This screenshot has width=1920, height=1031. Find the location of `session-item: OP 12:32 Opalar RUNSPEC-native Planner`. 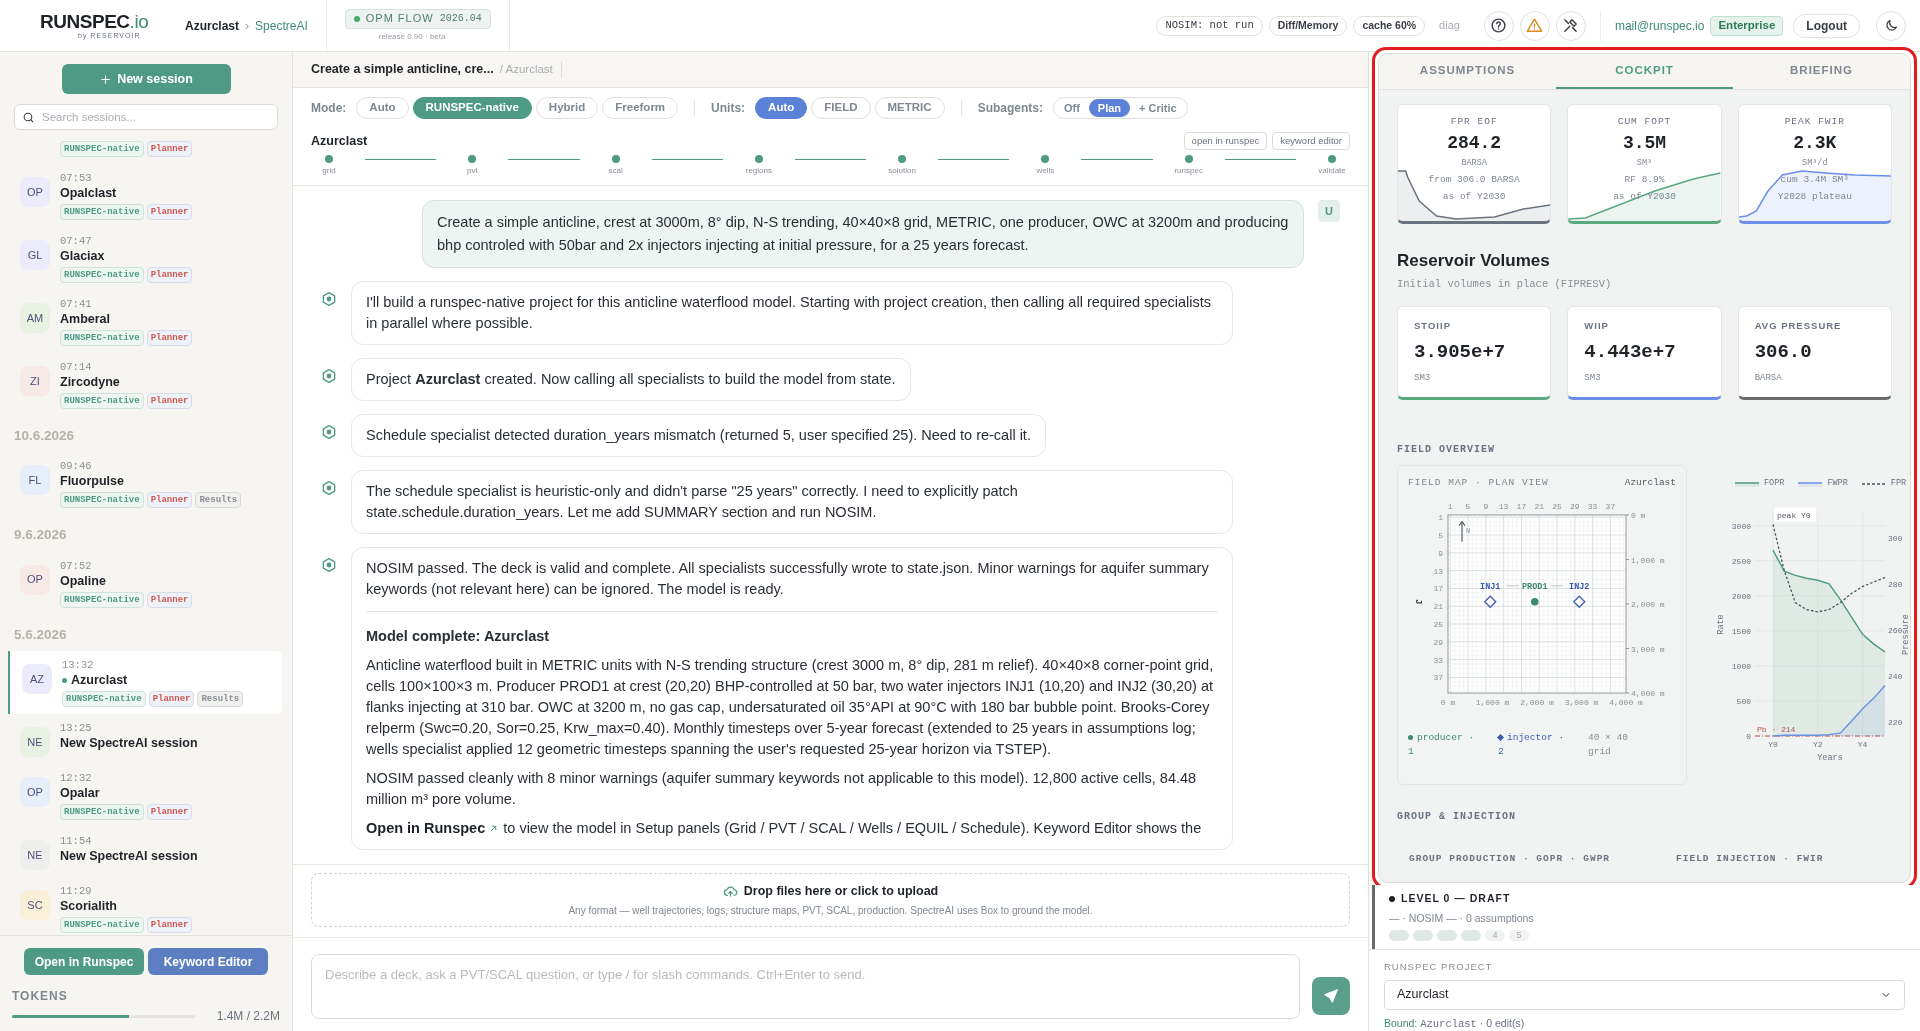

session-item: OP 12:32 Opalar RUNSPEC-native Planner is located at coordinates (145, 795).